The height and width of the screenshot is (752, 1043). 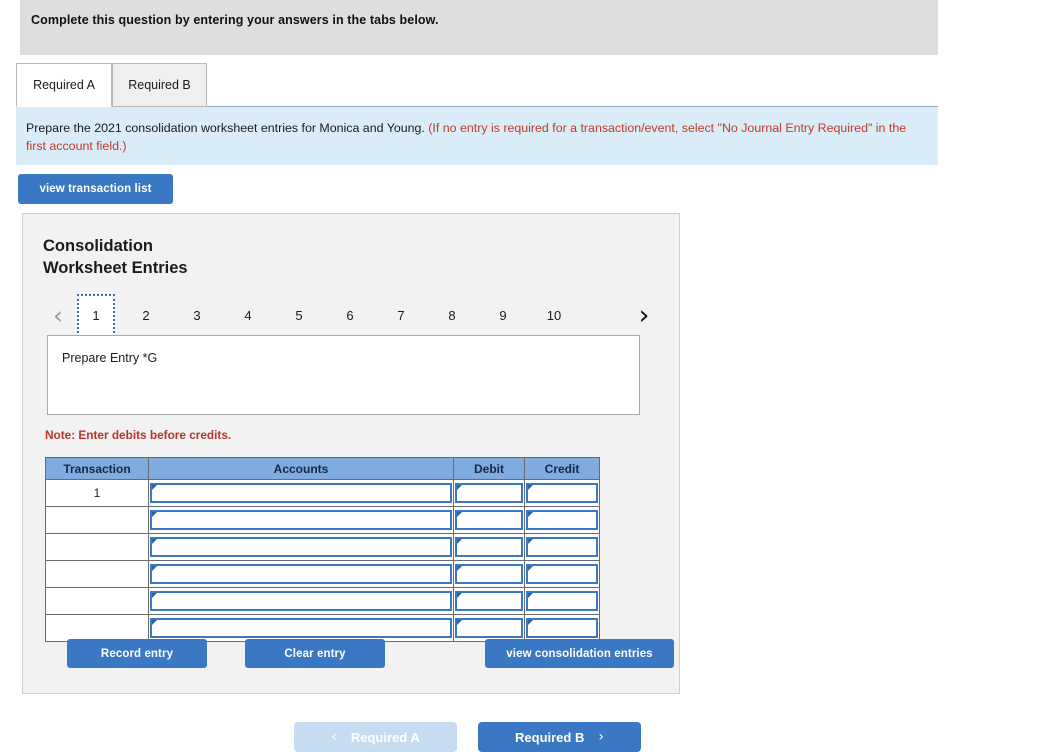 I want to click on pager-page-6: 6, so click(x=350, y=315).